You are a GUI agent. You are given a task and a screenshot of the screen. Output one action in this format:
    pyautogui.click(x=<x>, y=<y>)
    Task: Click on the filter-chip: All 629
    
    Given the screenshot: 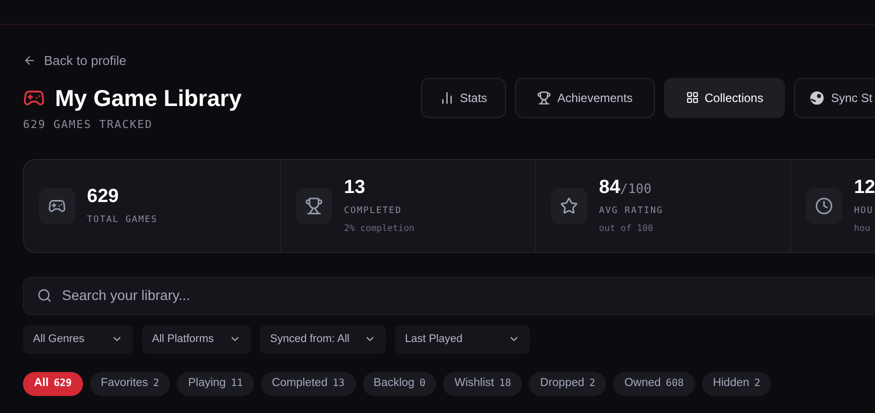 What is the action you would take?
    pyautogui.click(x=53, y=384)
    